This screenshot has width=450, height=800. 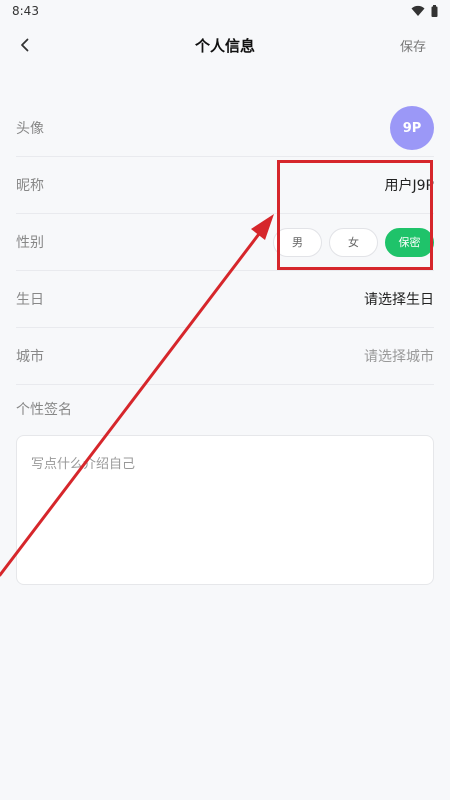 I want to click on status-bar: 8:43, so click(x=225, y=11).